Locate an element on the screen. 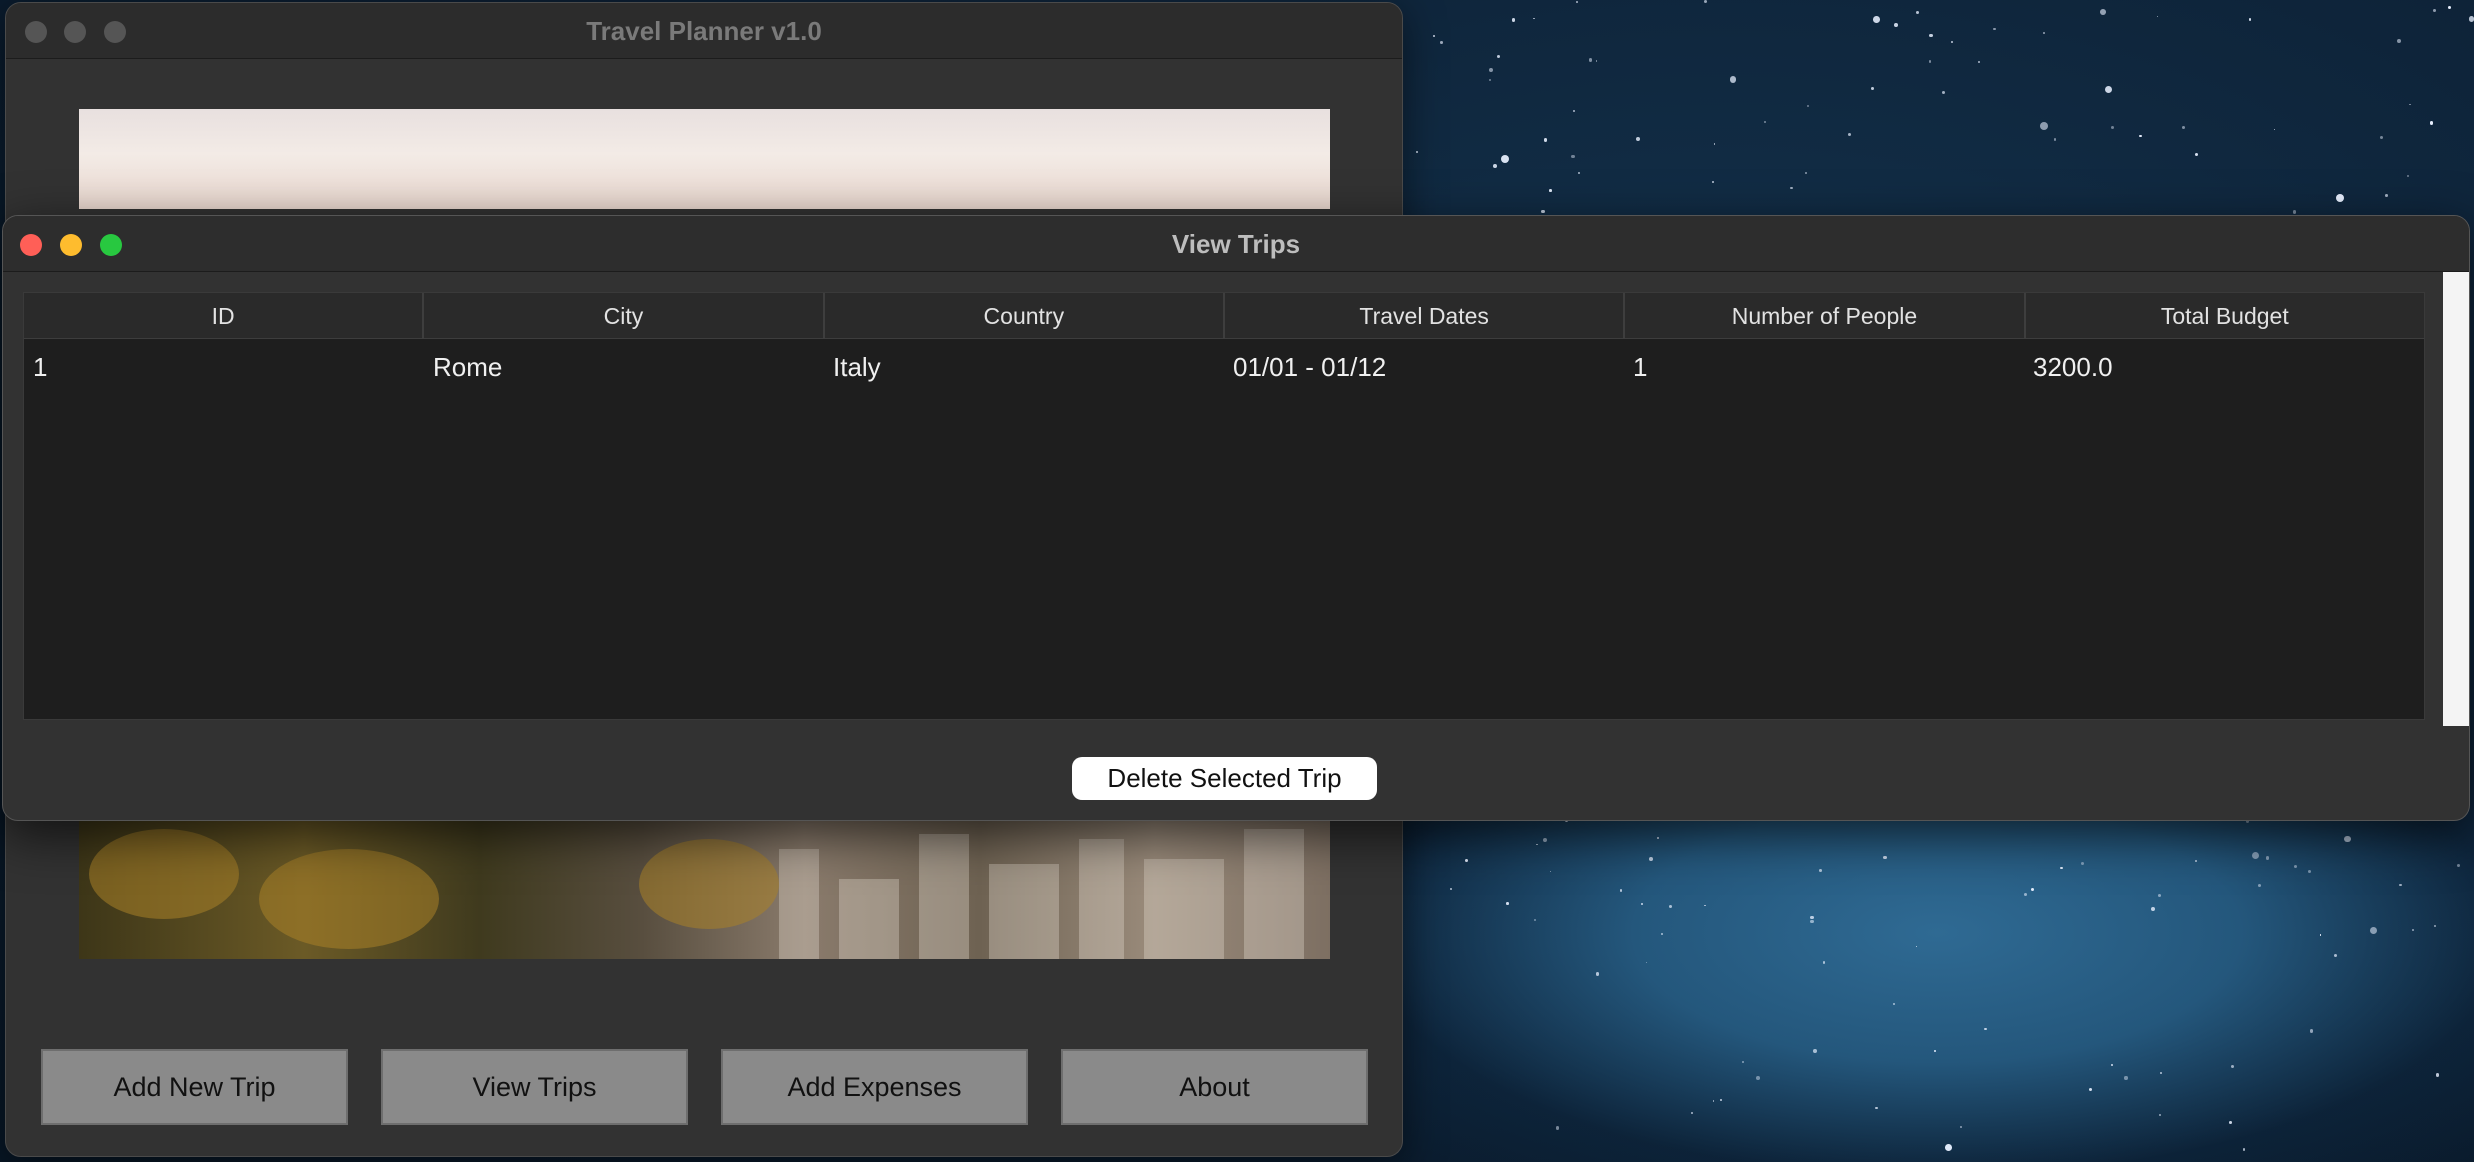 The height and width of the screenshot is (1162, 2474). cell-total-budget: 3200.0 is located at coordinates (2073, 367).